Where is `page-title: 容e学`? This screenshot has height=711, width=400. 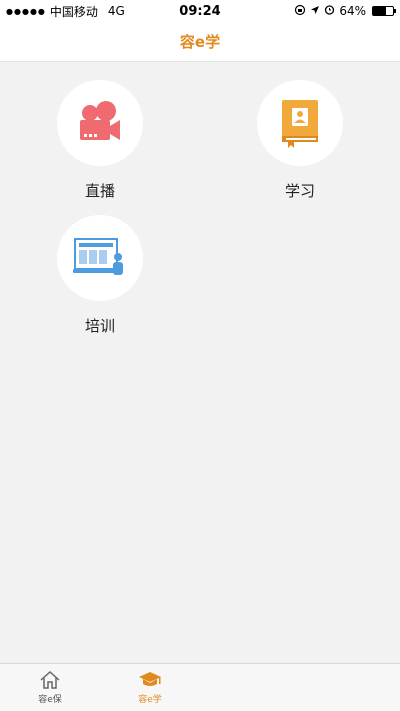 page-title: 容e学 is located at coordinates (200, 42).